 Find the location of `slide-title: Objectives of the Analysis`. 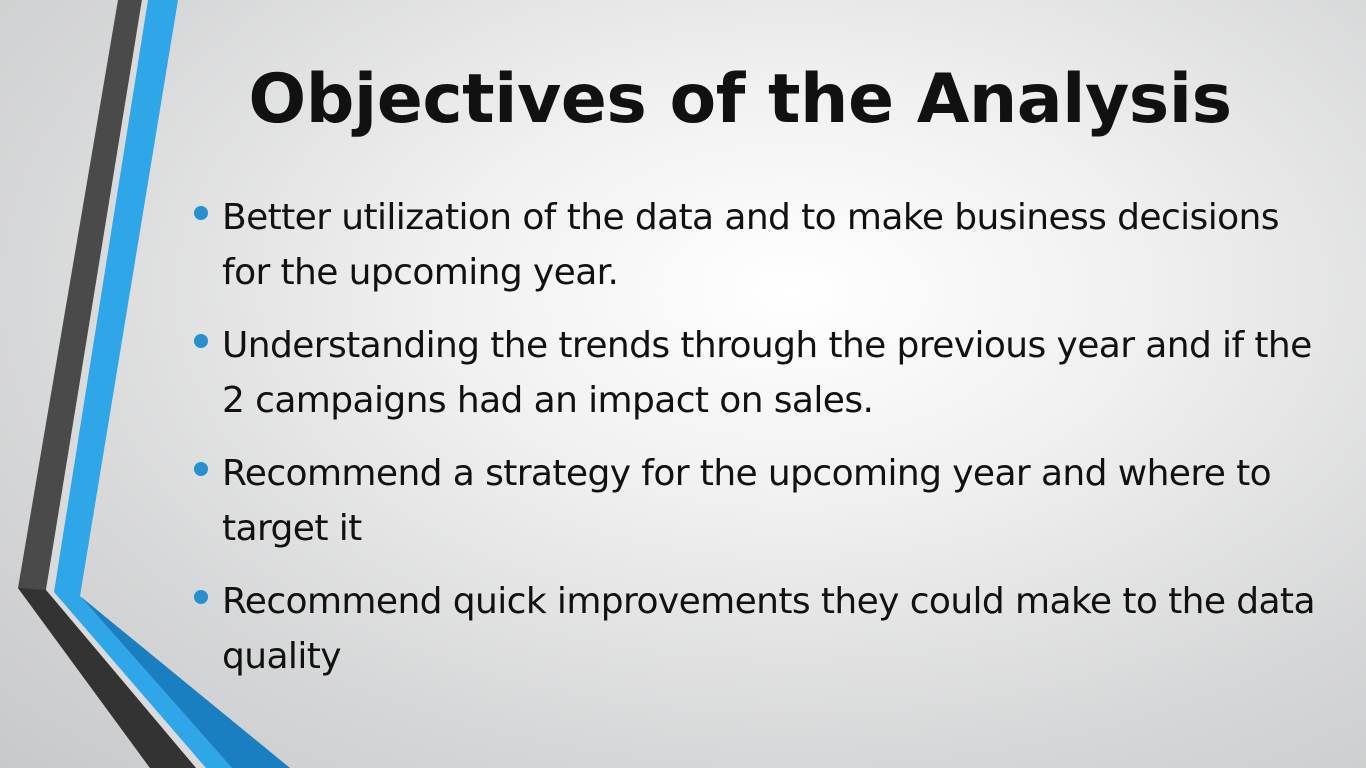

slide-title: Objectives of the Analysis is located at coordinates (740, 99).